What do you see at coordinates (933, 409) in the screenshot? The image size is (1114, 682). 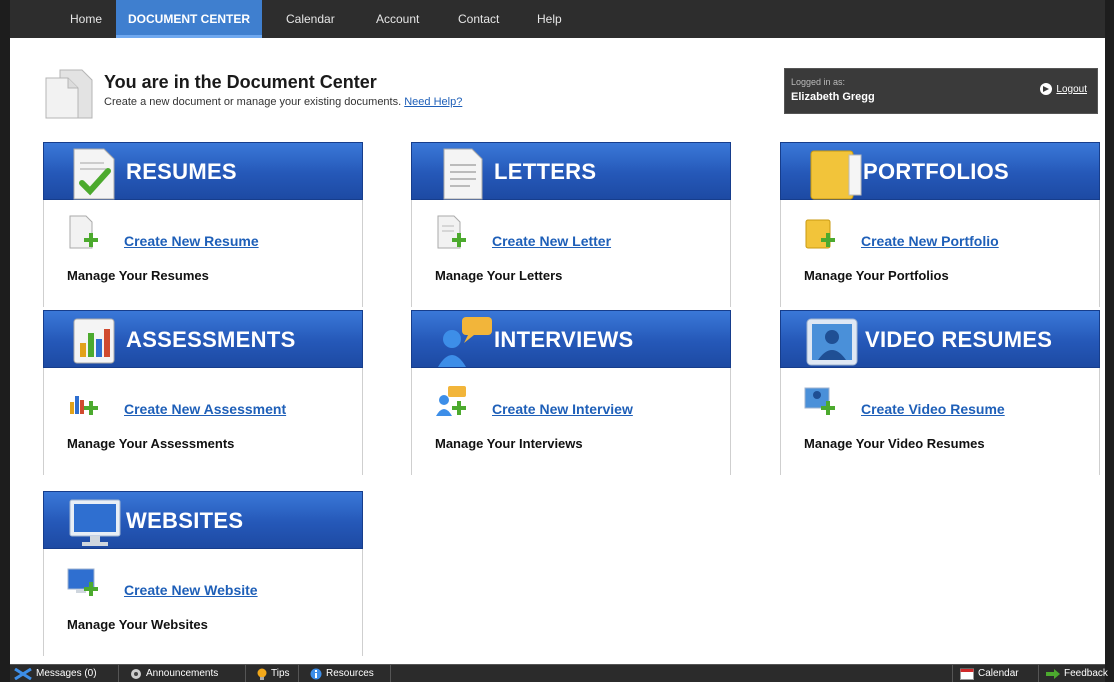 I see `create-video-resume-link: Create Video Resume` at bounding box center [933, 409].